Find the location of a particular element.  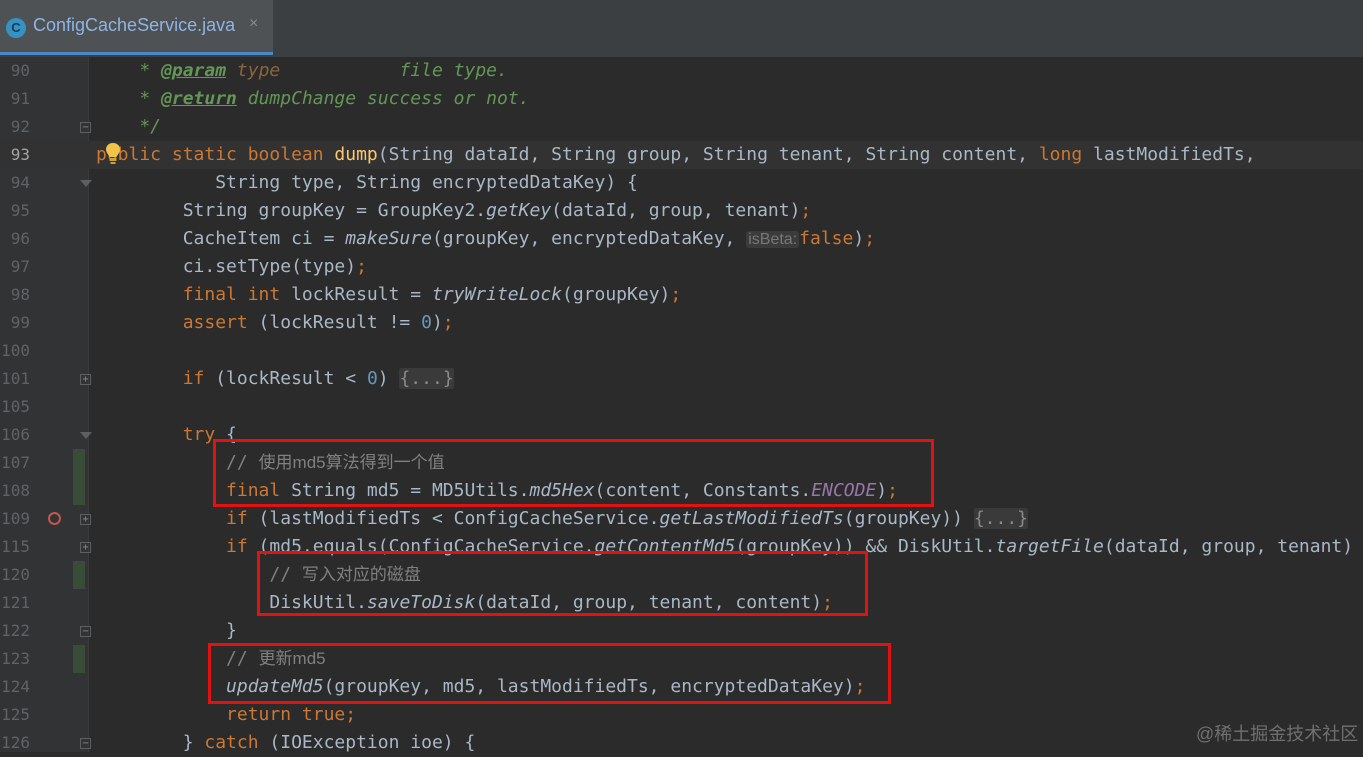

line-number: 107 is located at coordinates (15, 462).